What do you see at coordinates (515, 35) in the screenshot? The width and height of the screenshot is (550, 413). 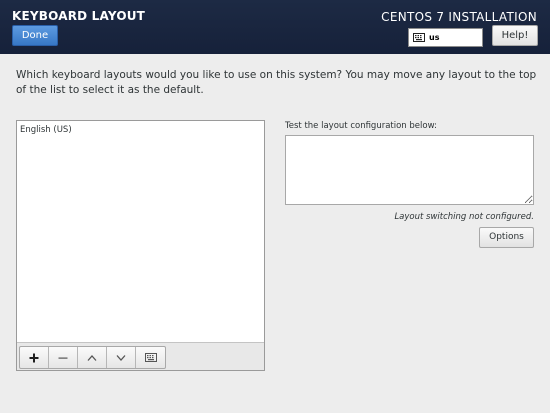 I see `help-button: Help!` at bounding box center [515, 35].